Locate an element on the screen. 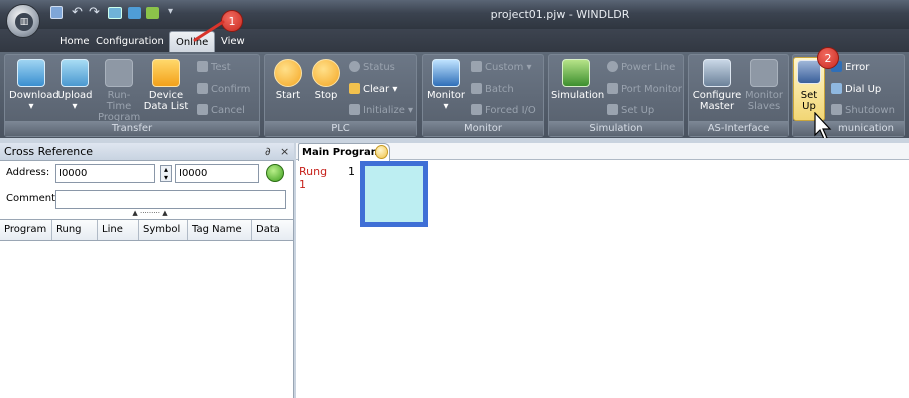 The image size is (909, 398). download-button: Download ▾ is located at coordinates (34, 85).